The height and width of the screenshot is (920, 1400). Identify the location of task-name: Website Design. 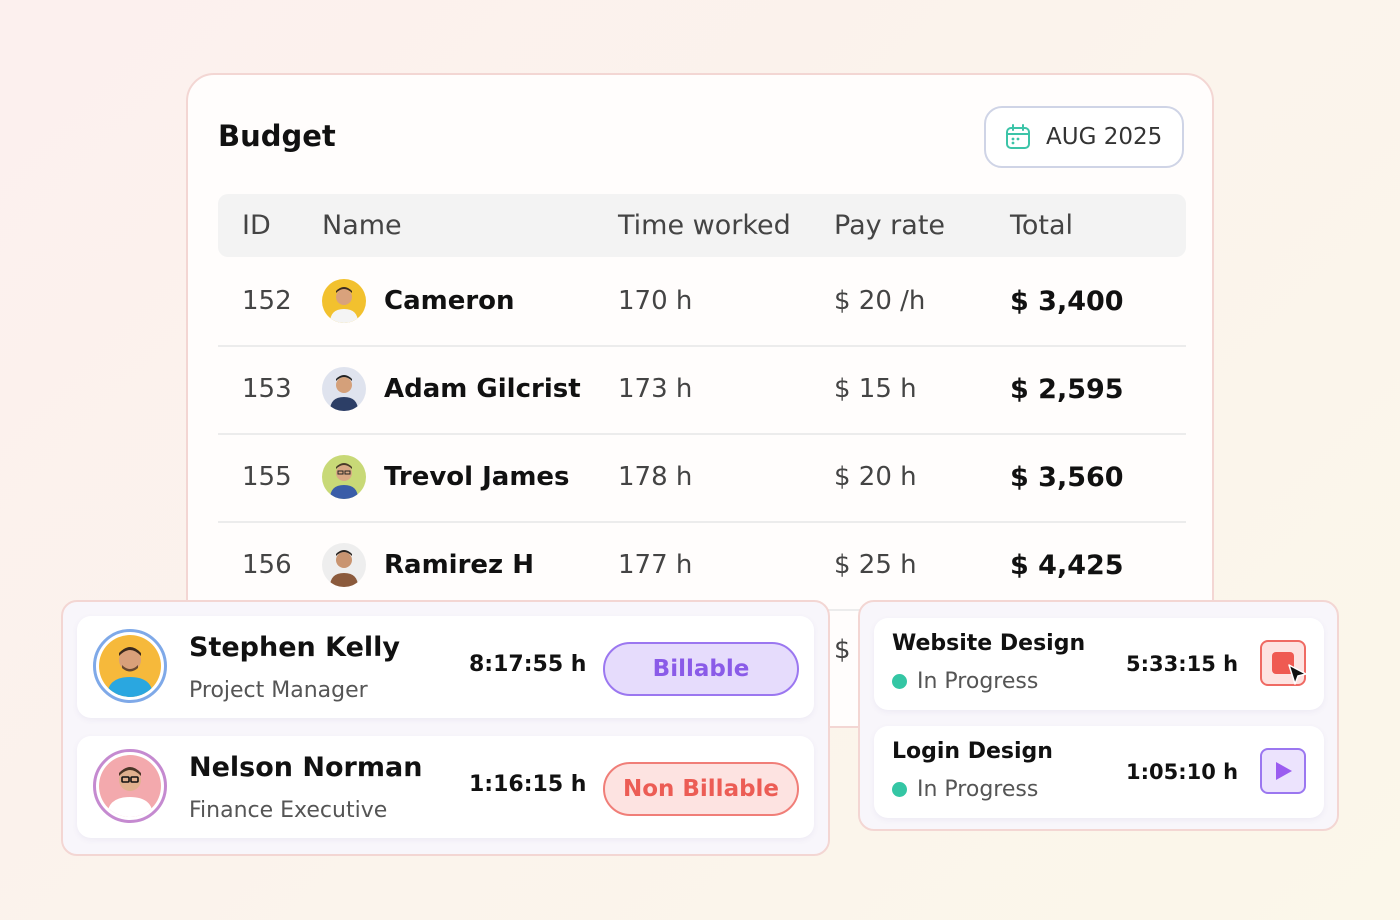
(989, 643).